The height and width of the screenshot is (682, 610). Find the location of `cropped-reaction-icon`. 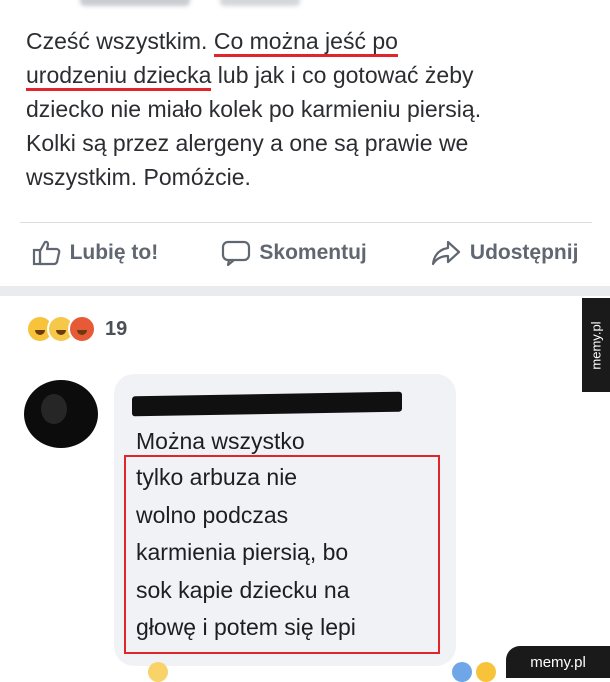

cropped-reaction-icon is located at coordinates (158, 672).